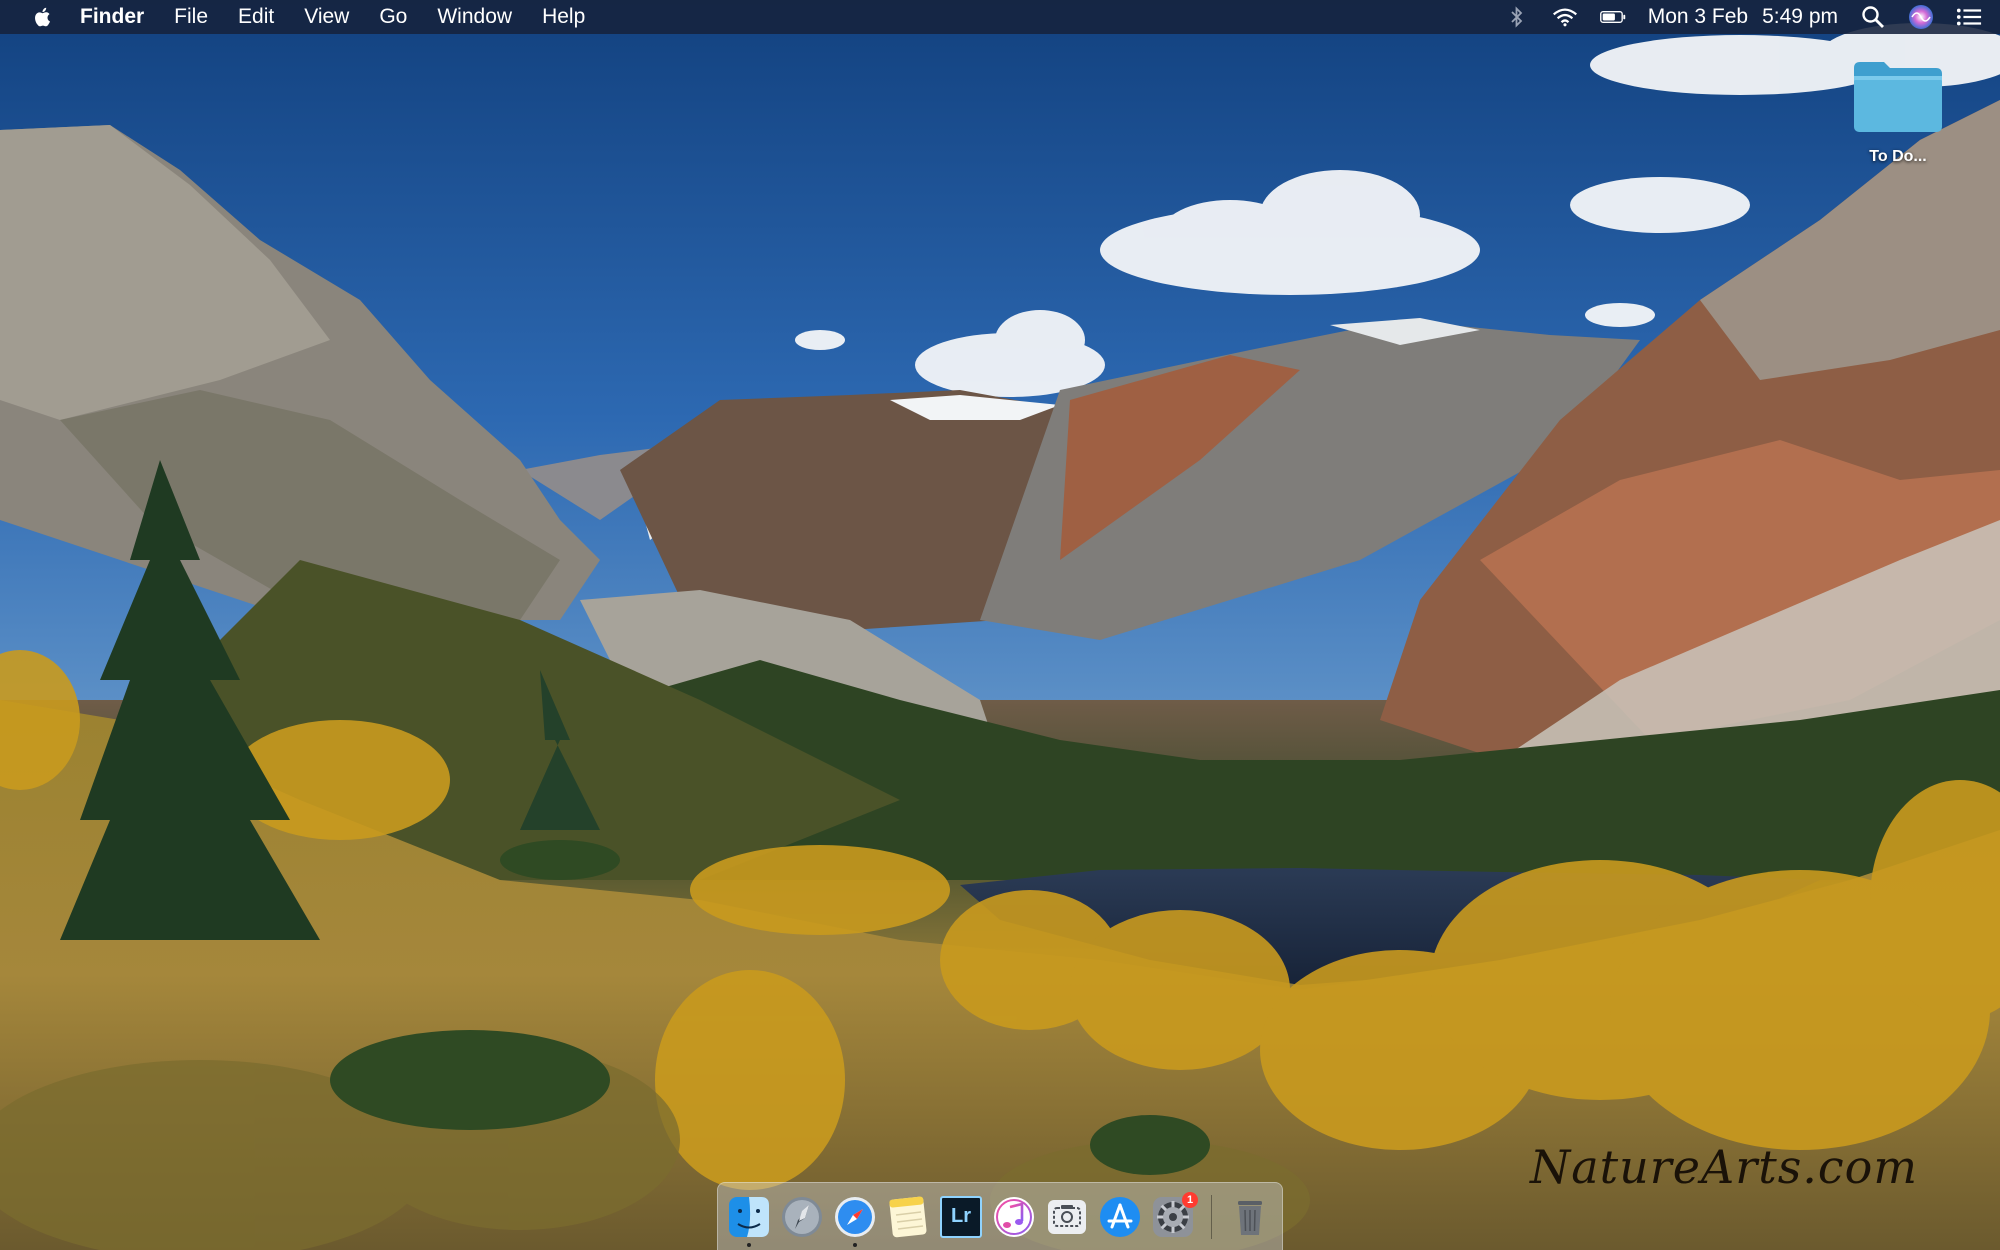 The height and width of the screenshot is (1250, 2000). Describe the element at coordinates (474, 17) in the screenshot. I see `menu-window: Window` at that location.